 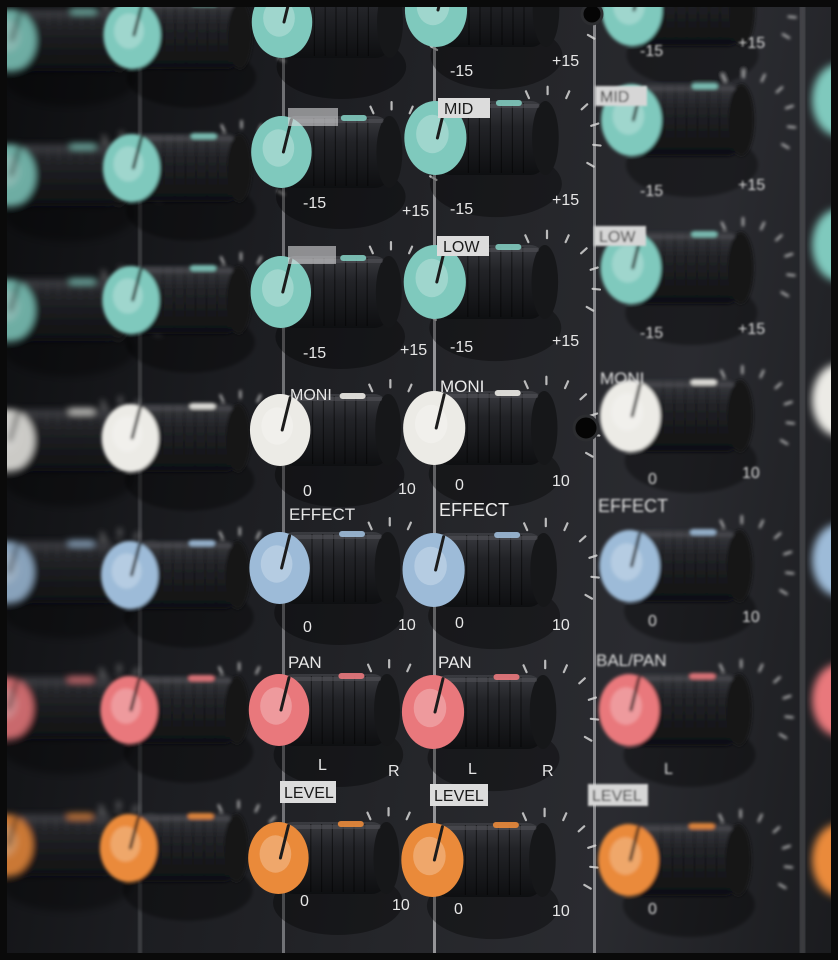 I want to click on strip-4-mid-eq-knob, so click(x=699, y=44).